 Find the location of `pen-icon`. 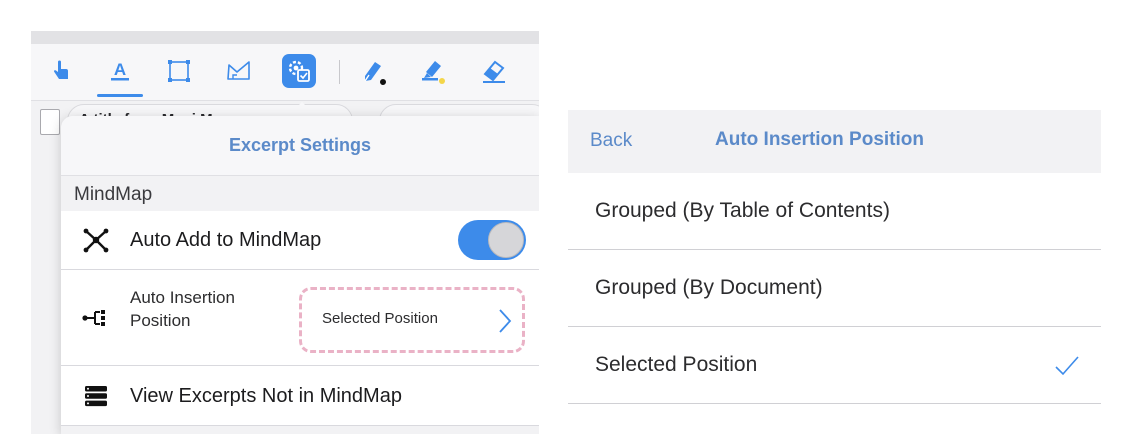

pen-icon is located at coordinates (374, 71).